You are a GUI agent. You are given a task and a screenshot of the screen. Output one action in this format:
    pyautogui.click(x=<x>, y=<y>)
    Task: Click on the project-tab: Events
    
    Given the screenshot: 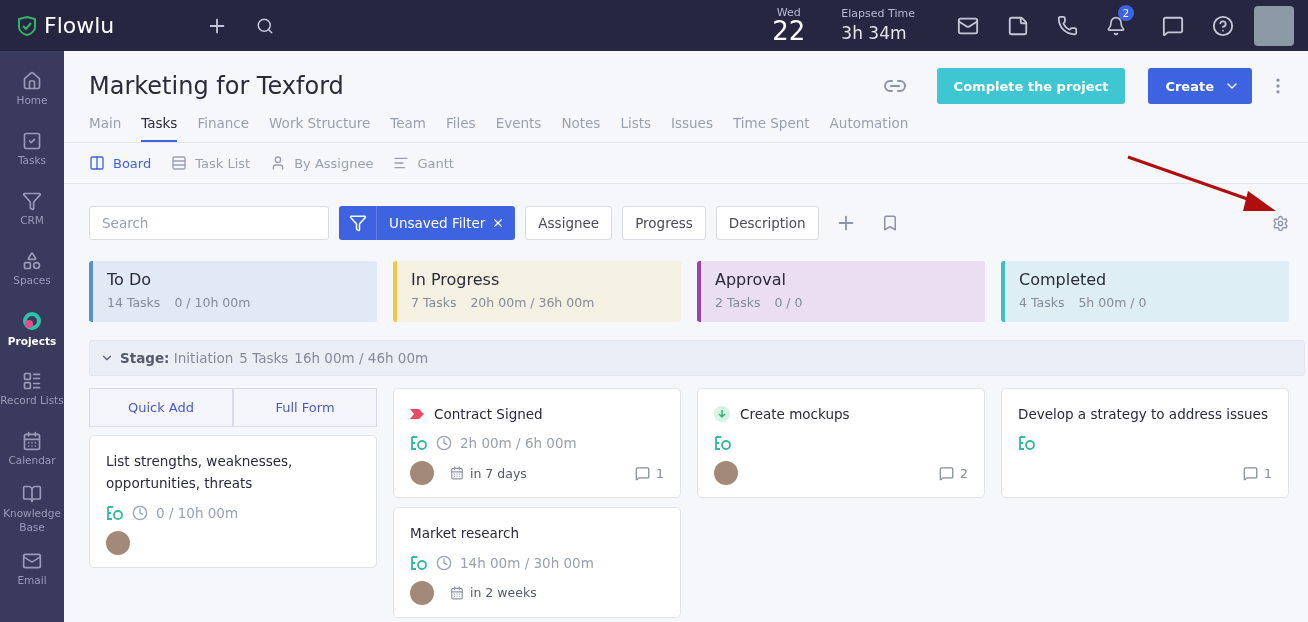 What is the action you would take?
    pyautogui.click(x=518, y=128)
    